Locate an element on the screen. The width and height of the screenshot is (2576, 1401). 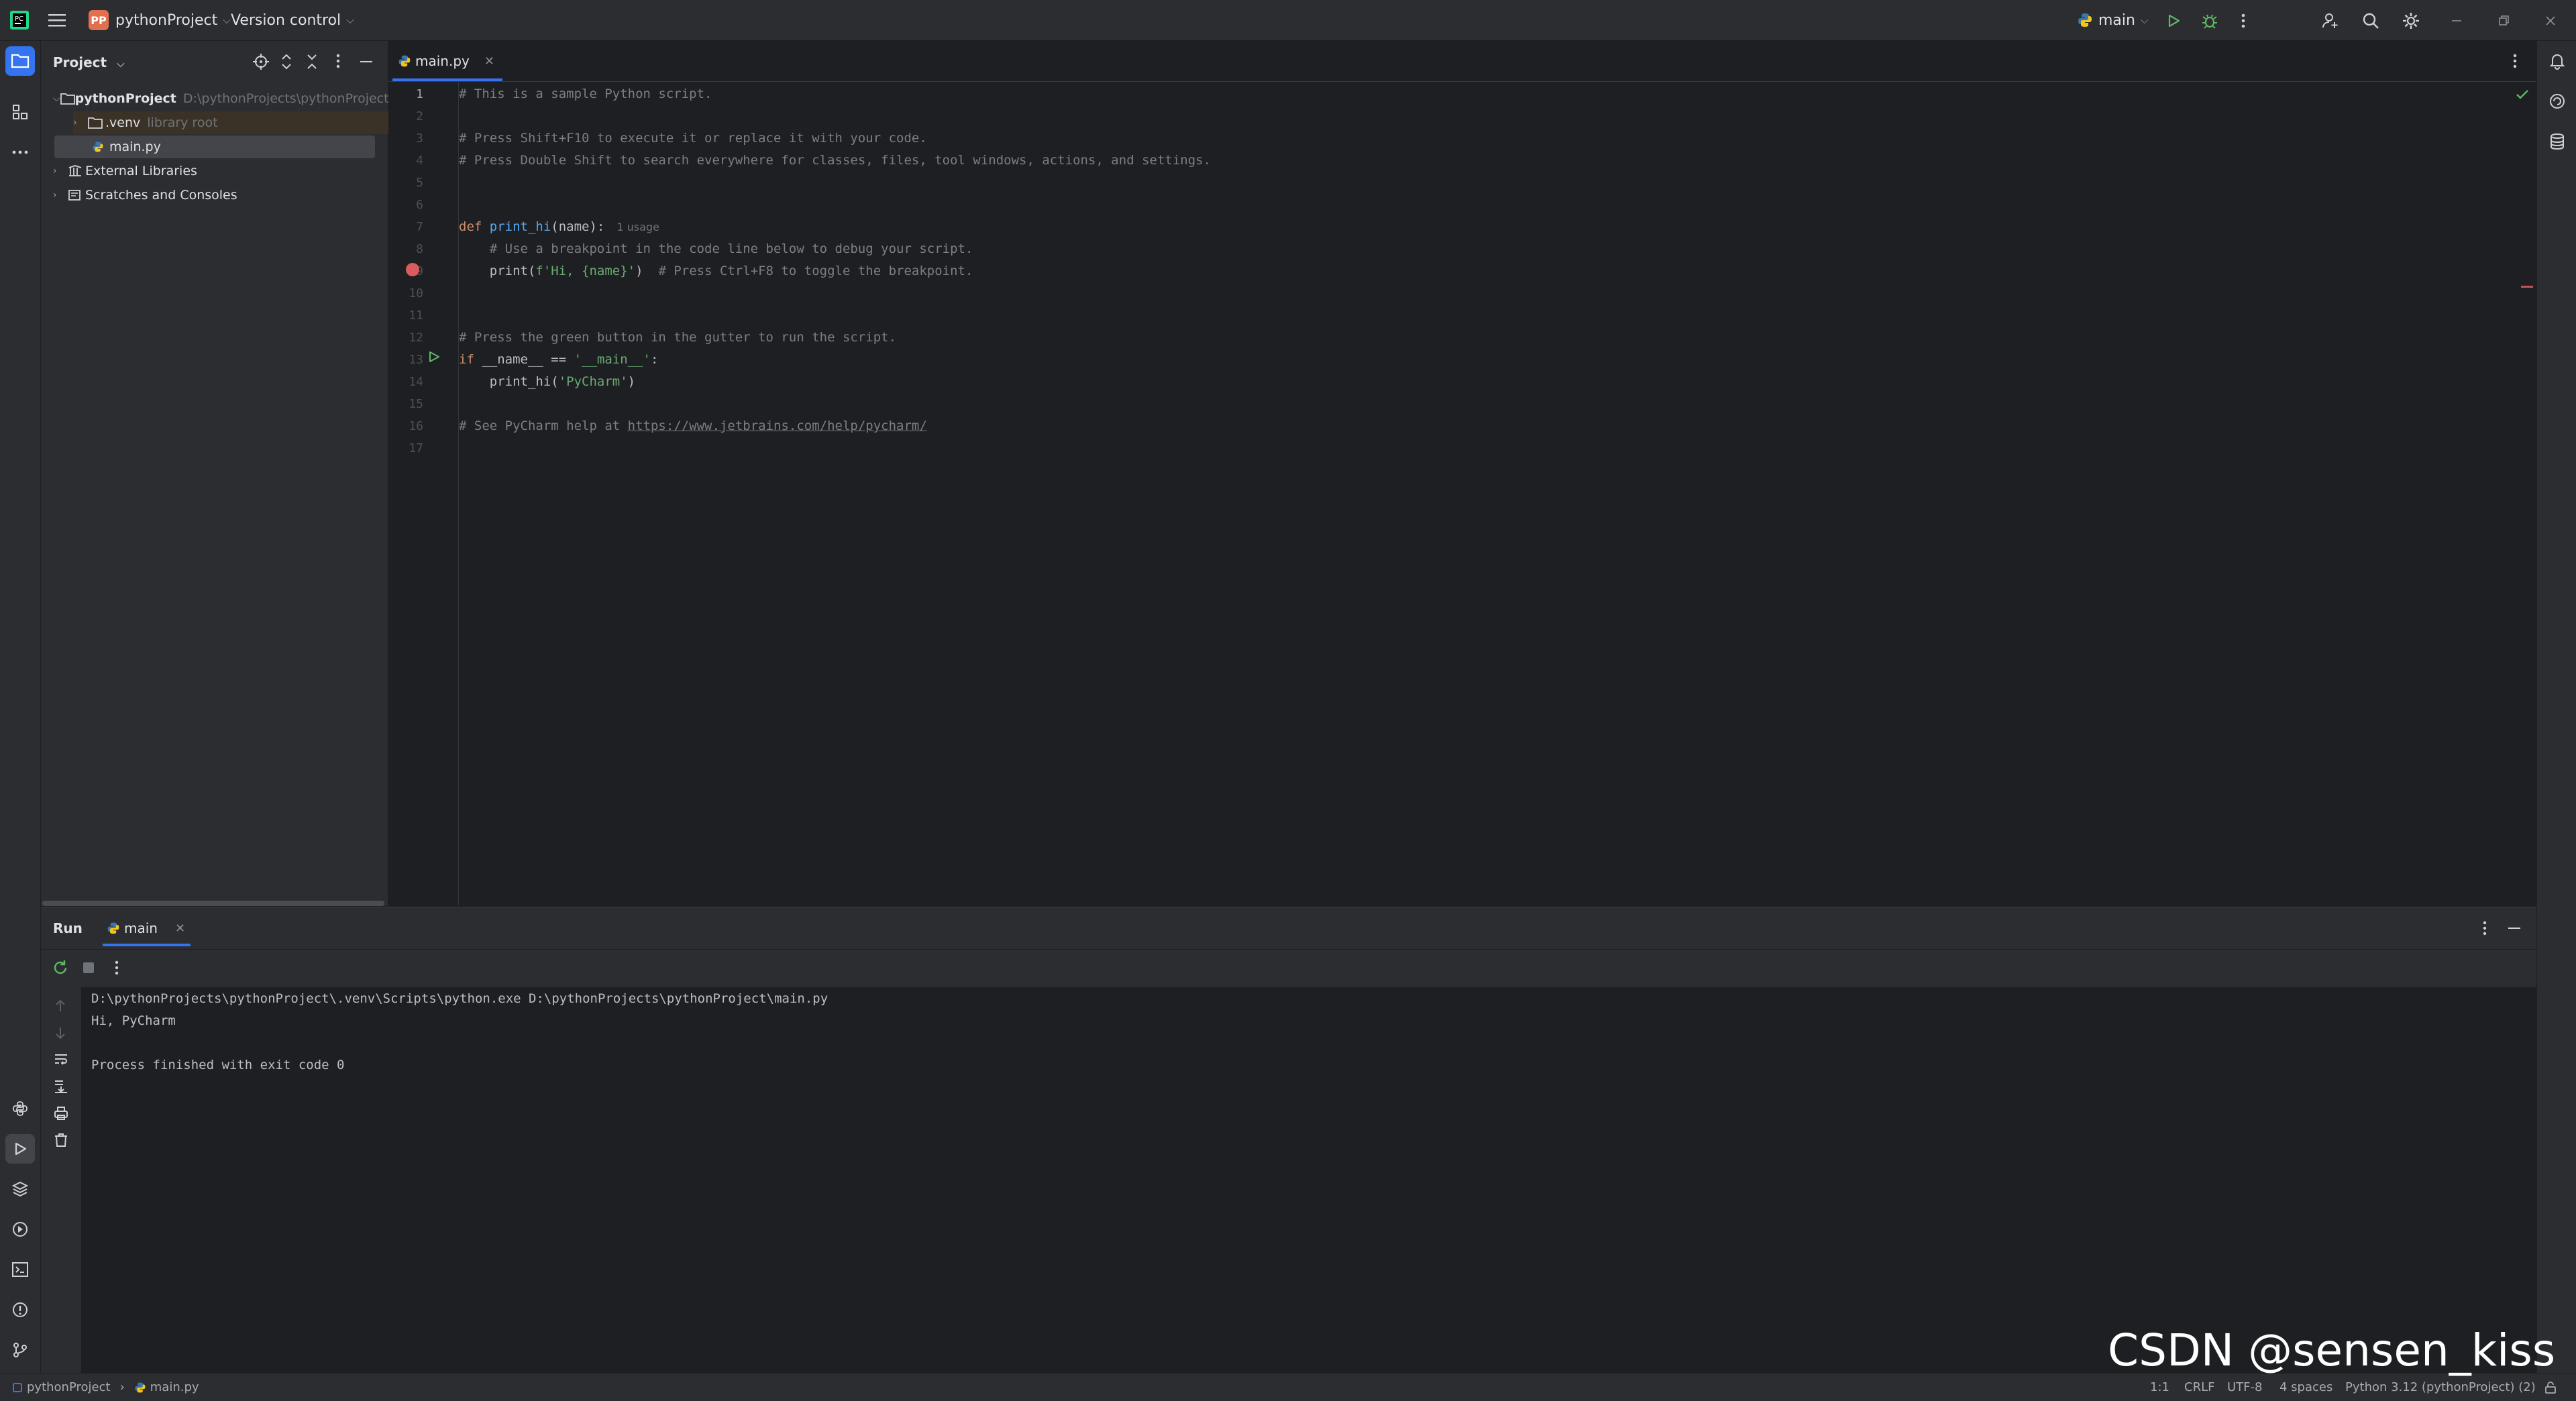
main-menu-icon is located at coordinates (57, 20).